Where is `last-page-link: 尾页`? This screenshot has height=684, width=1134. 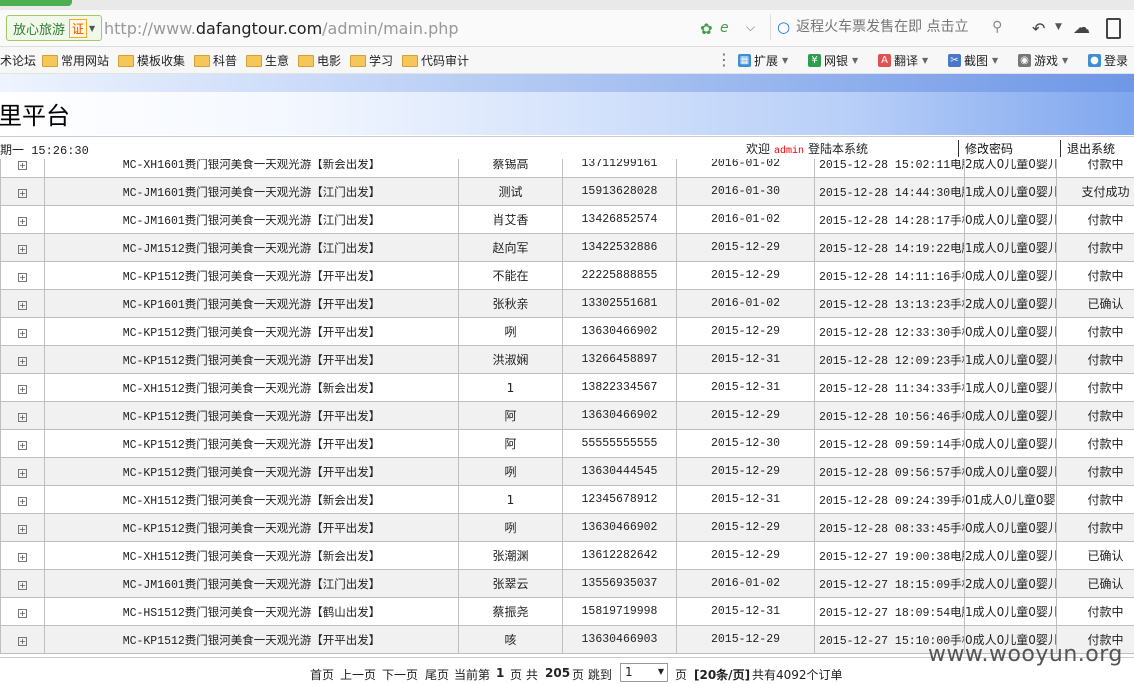
last-page-link: 尾页 is located at coordinates (437, 674).